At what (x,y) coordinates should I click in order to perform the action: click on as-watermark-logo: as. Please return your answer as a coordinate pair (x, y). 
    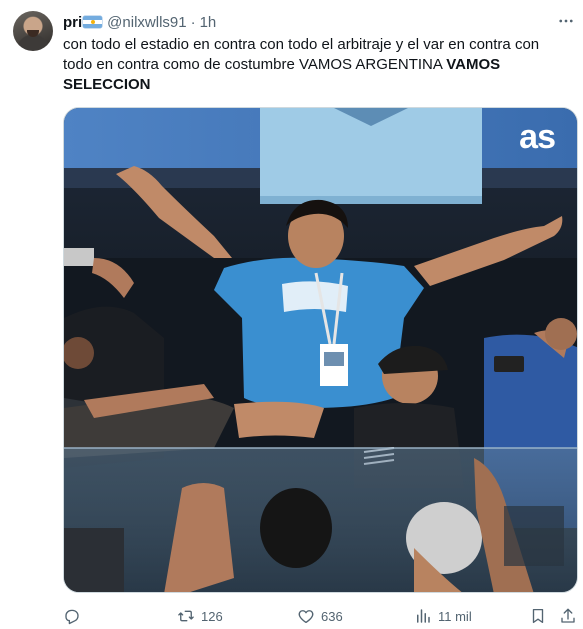
    Looking at the image, I should click on (537, 137).